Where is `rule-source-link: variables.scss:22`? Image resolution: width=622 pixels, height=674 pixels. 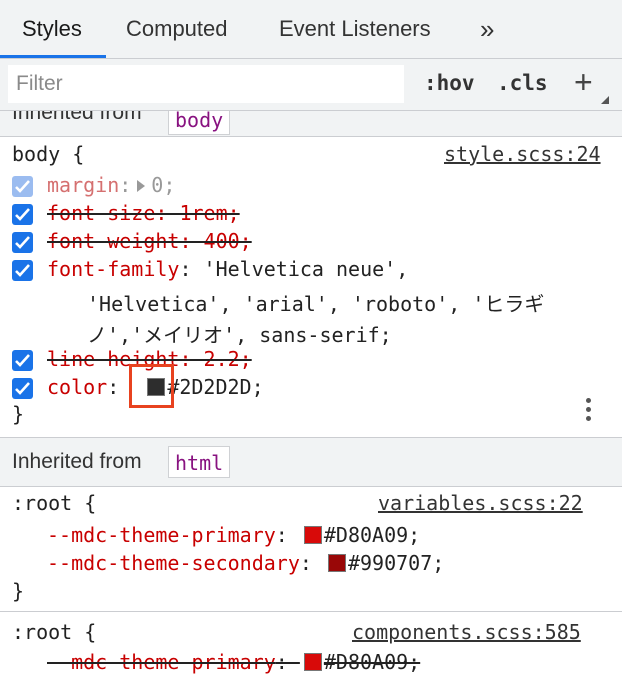
rule-source-link: variables.scss:22 is located at coordinates (480, 503).